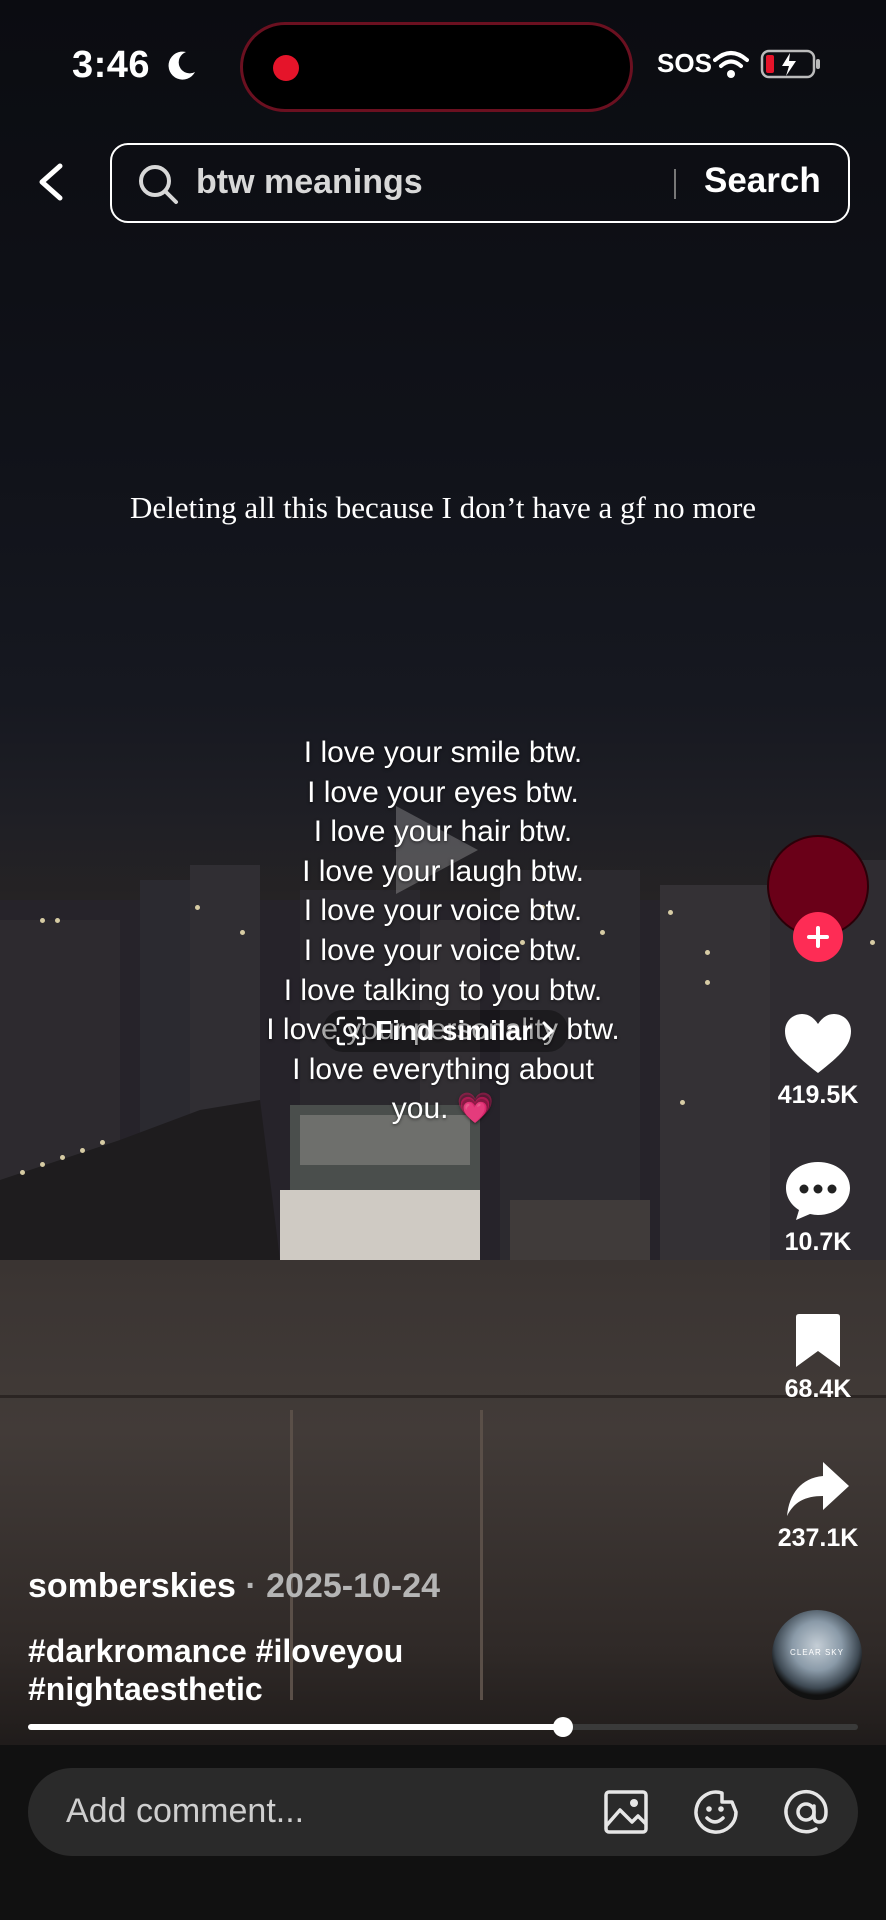 The image size is (886, 1920). Describe the element at coordinates (351, 1031) in the screenshot. I see `visual-search-icon` at that location.